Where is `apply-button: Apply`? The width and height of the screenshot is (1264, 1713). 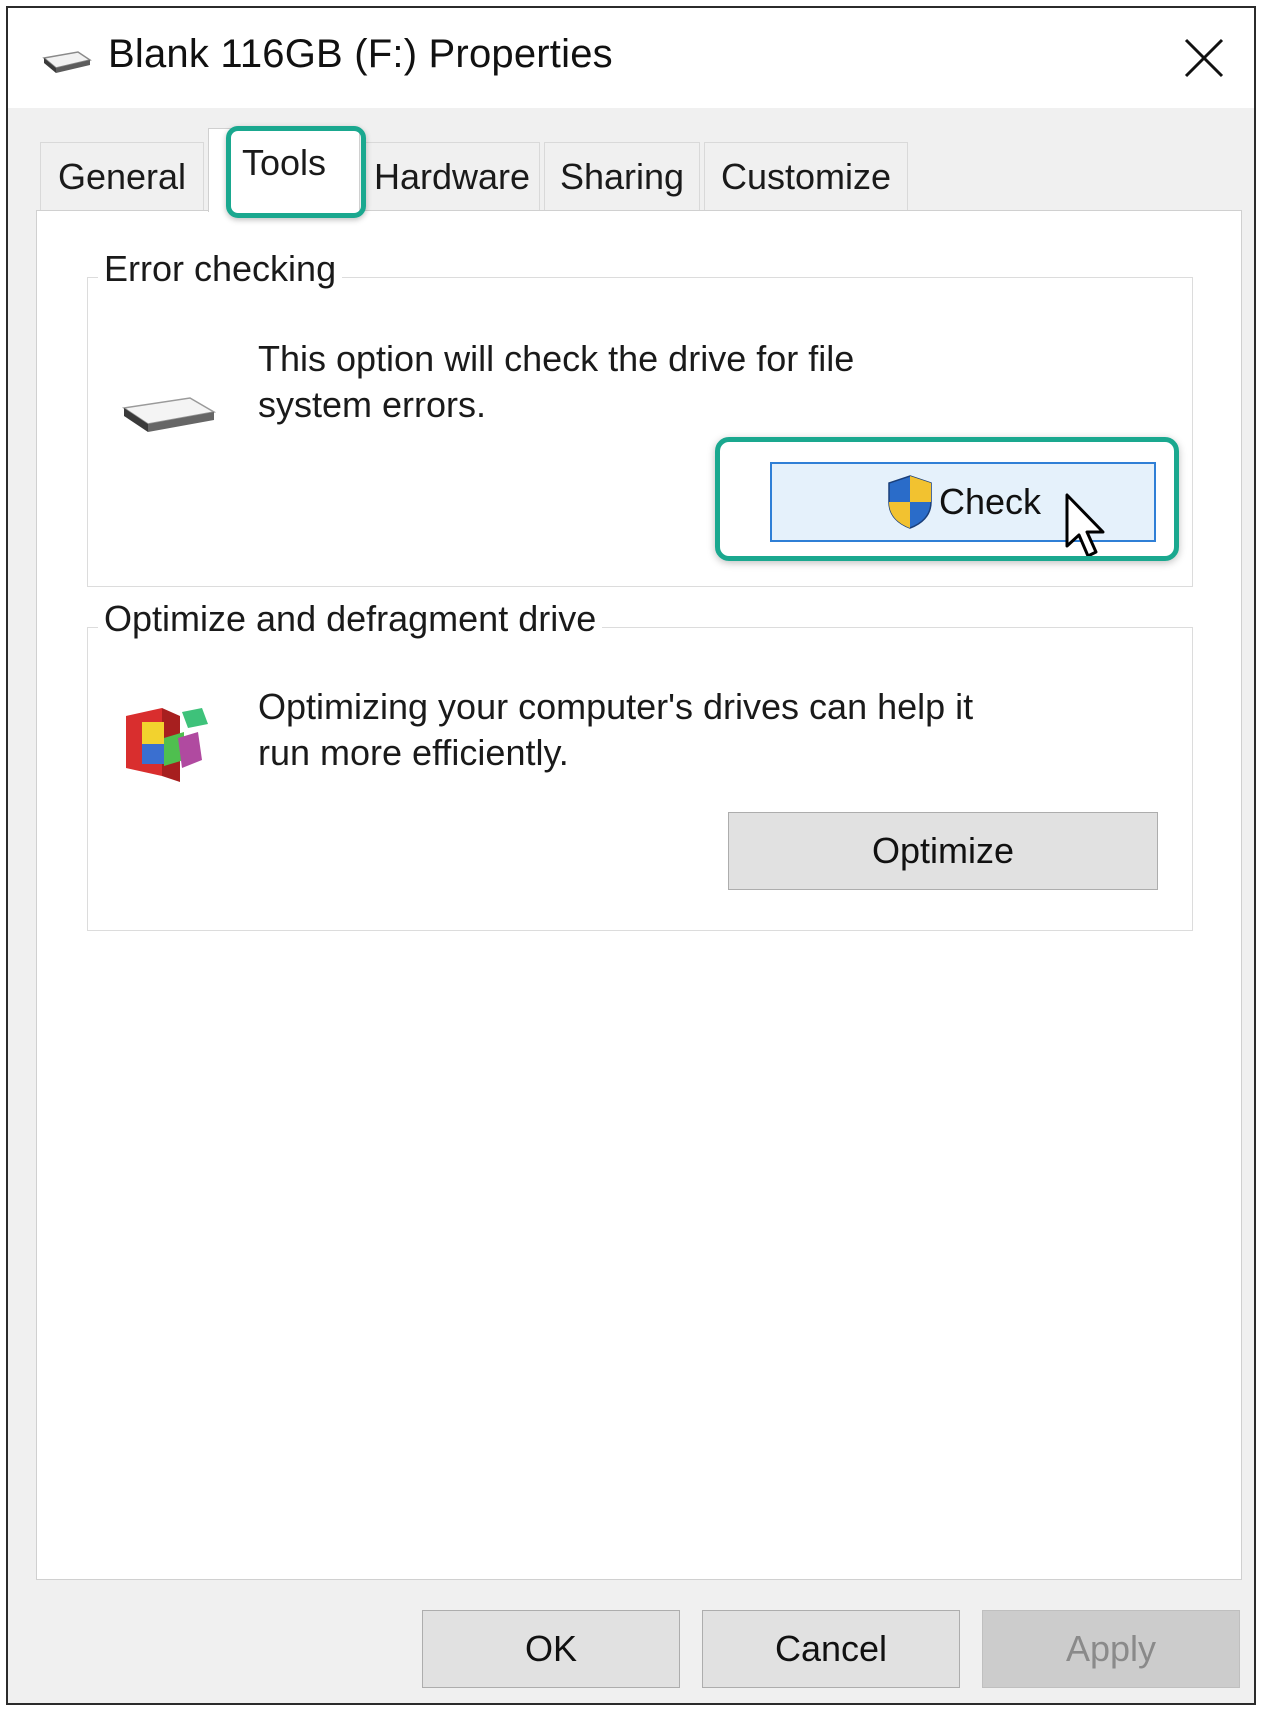
apply-button: Apply is located at coordinates (1111, 1649).